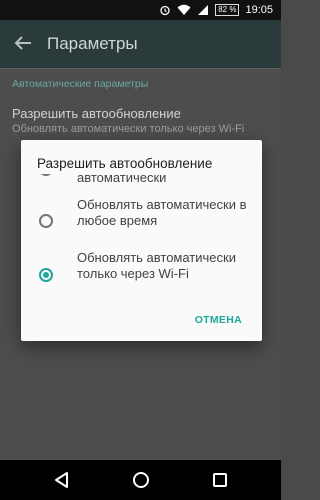 The height and width of the screenshot is (500, 320). What do you see at coordinates (80, 84) in the screenshot?
I see `section-header: Автоматические параметры` at bounding box center [80, 84].